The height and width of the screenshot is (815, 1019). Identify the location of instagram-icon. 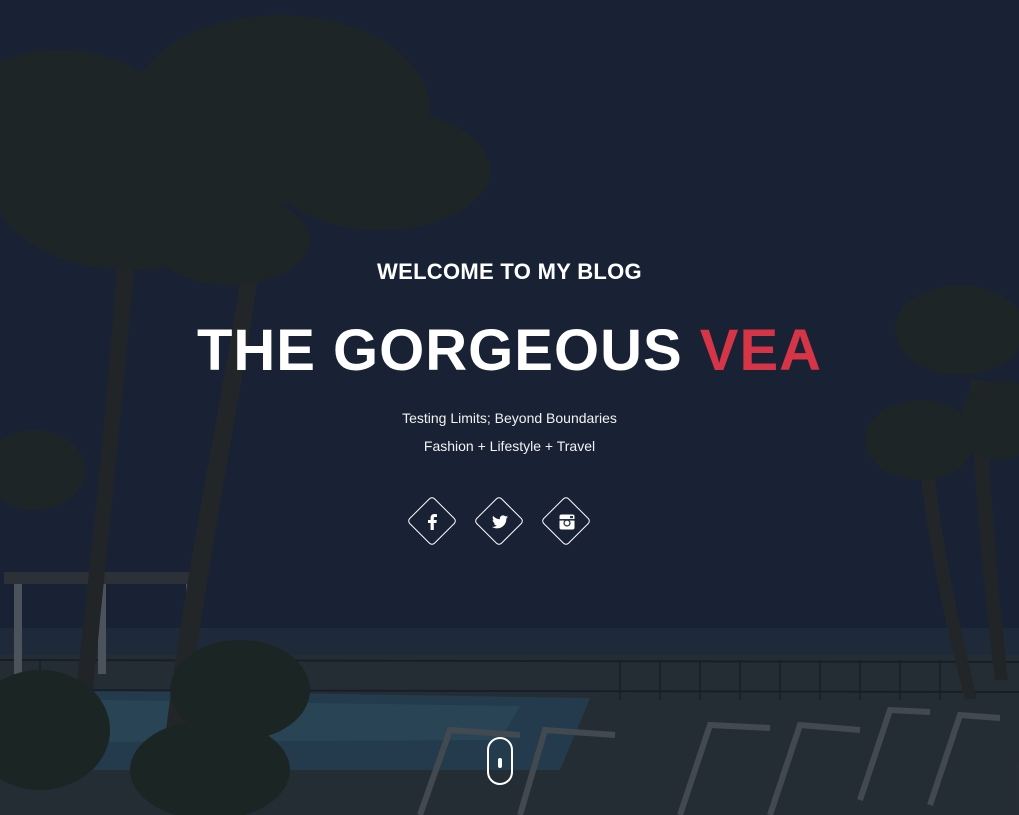
(567, 522).